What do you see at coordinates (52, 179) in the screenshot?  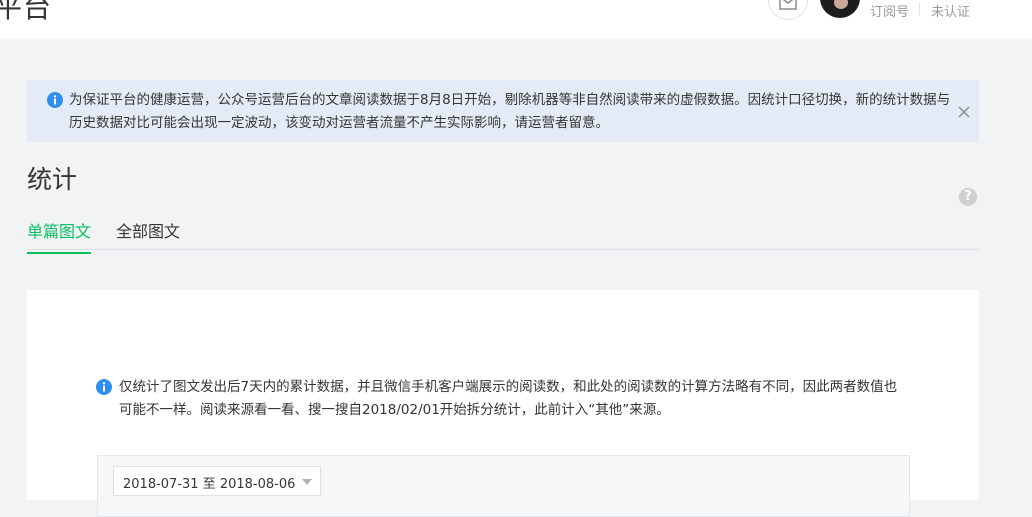 I see `page-title: 统计` at bounding box center [52, 179].